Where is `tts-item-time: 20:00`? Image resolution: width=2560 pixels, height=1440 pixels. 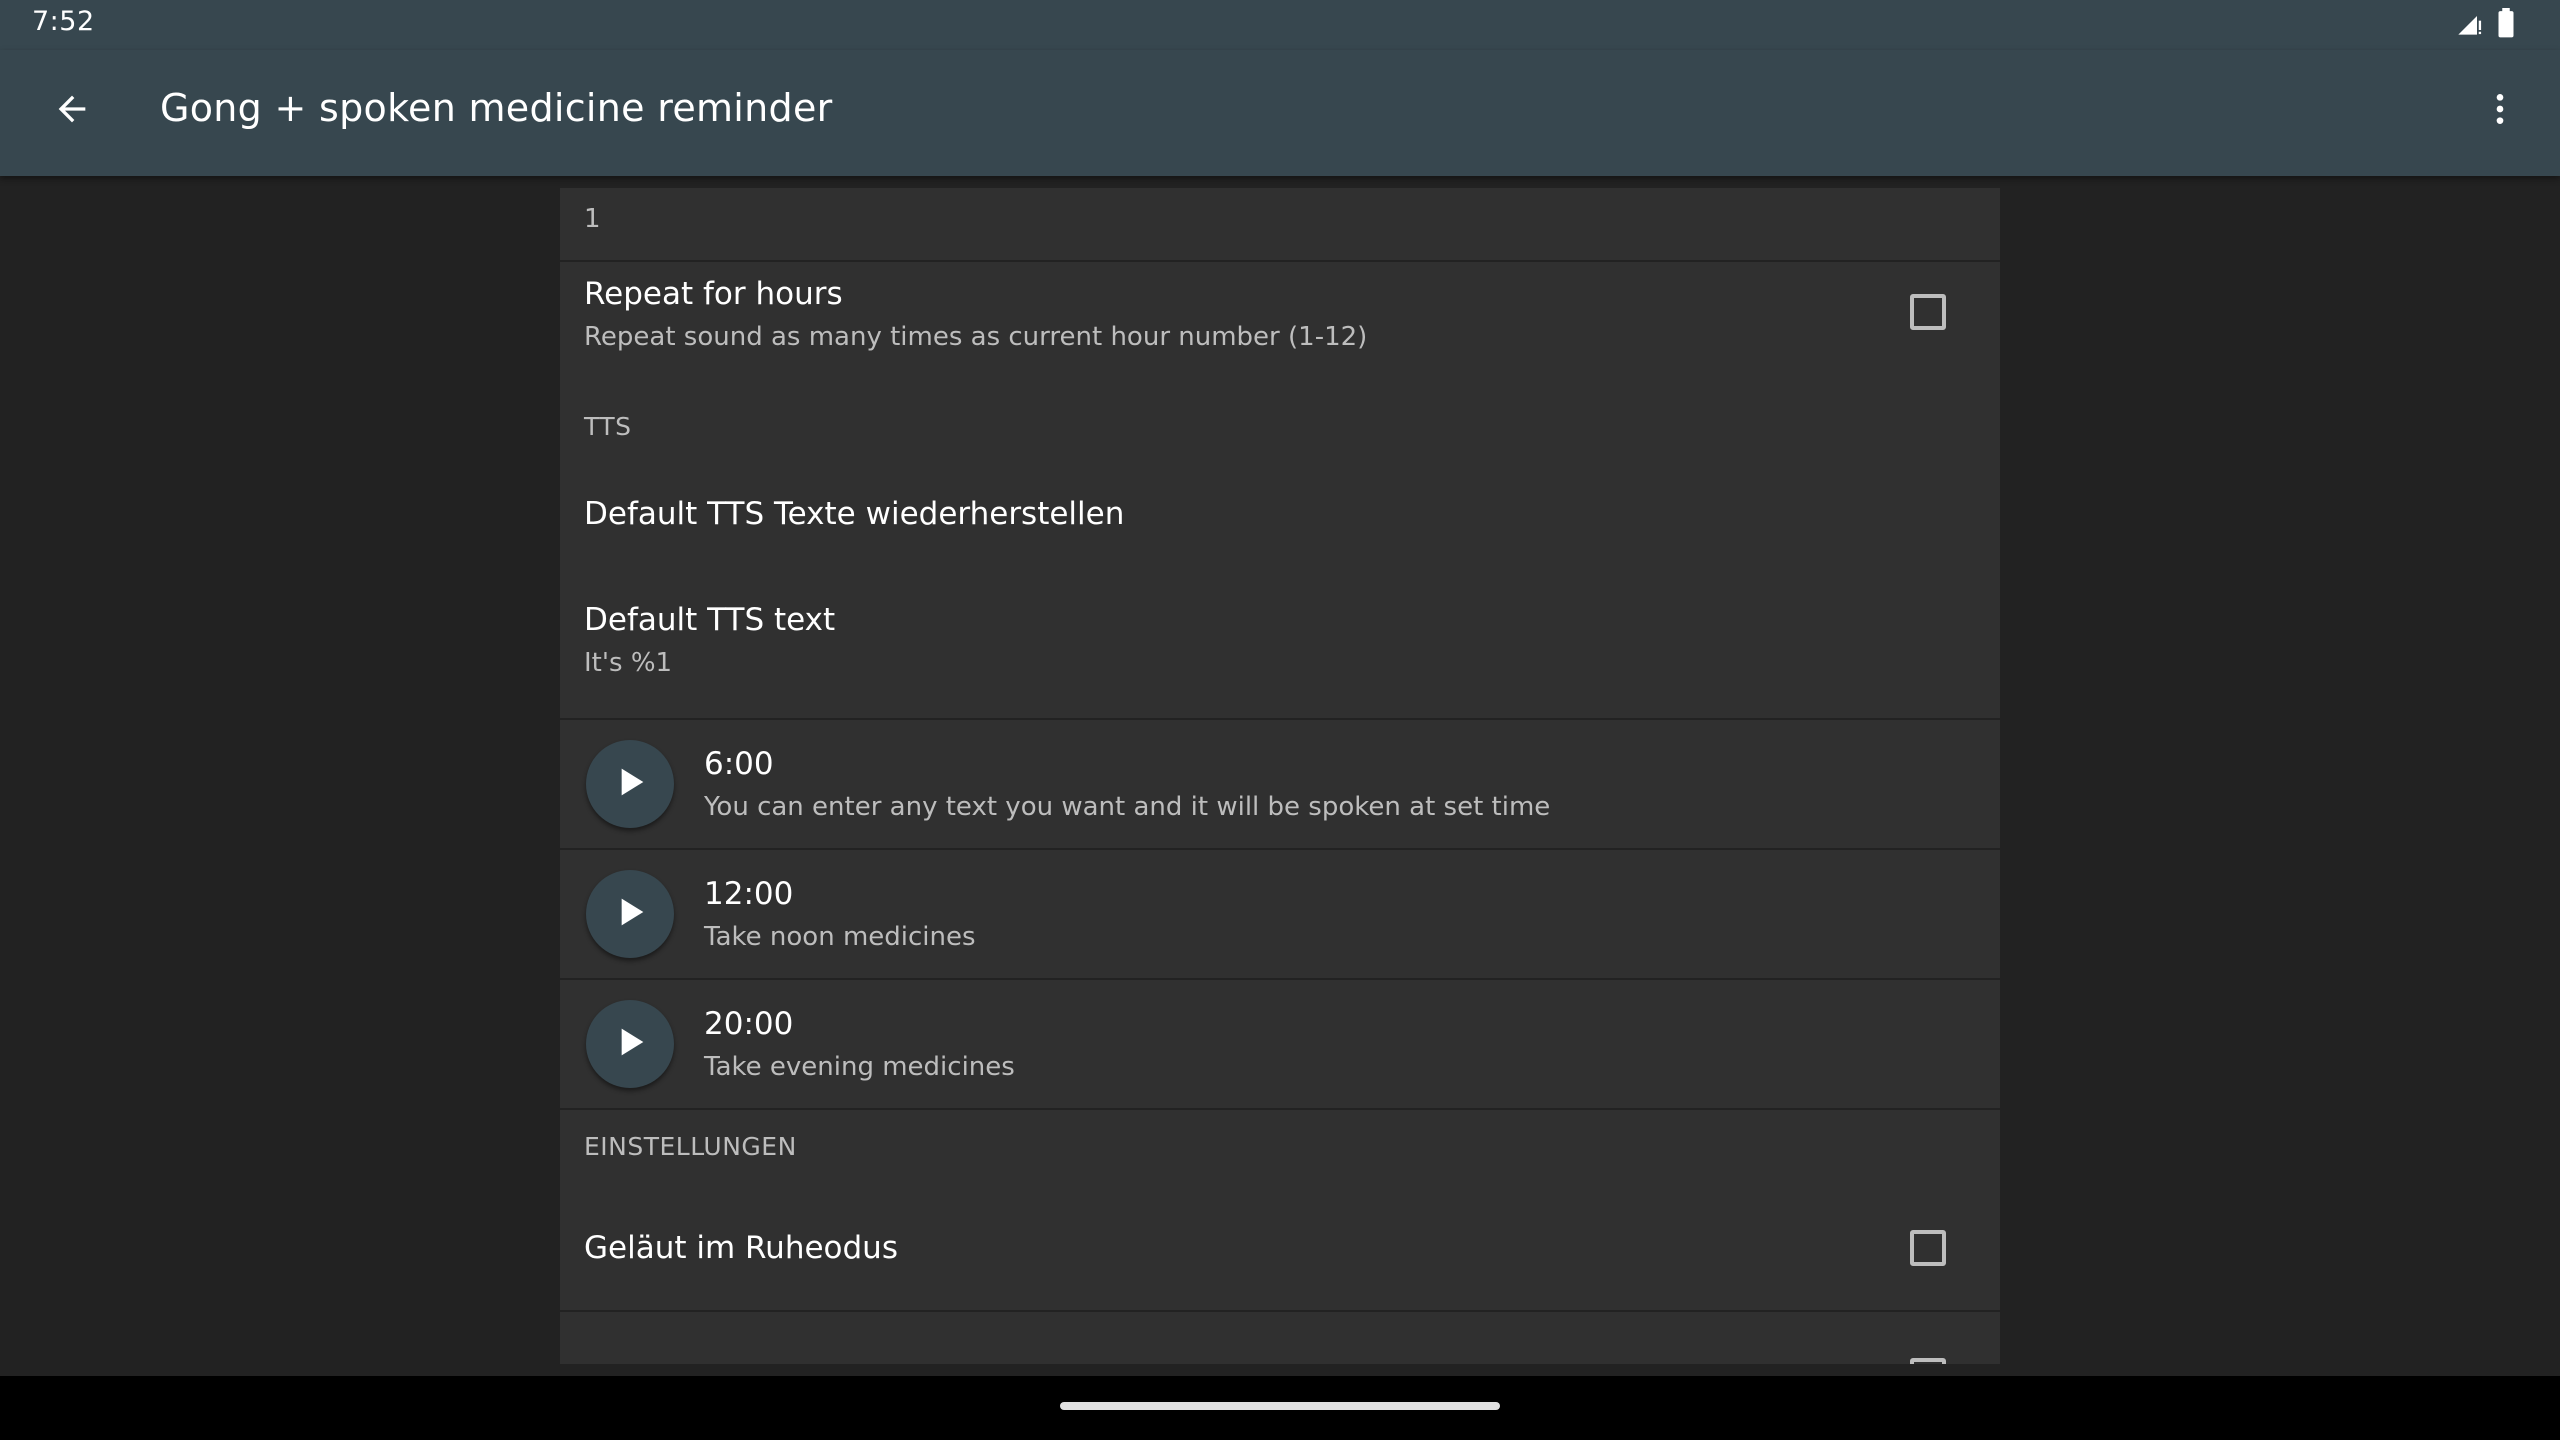
tts-item-time: 20:00 is located at coordinates (749, 1024).